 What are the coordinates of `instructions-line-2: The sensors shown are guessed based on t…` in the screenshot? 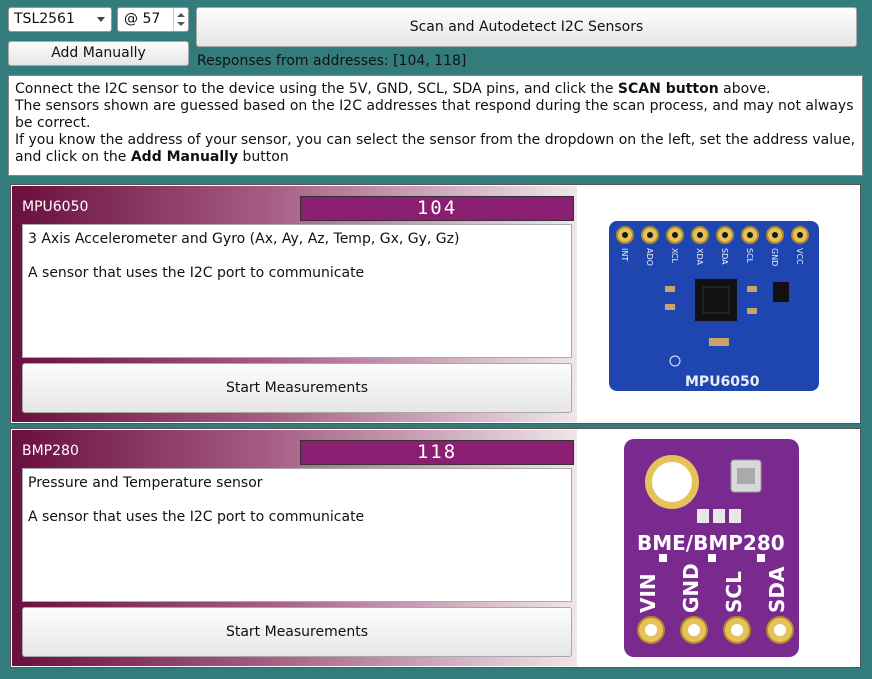 It's located at (434, 114).